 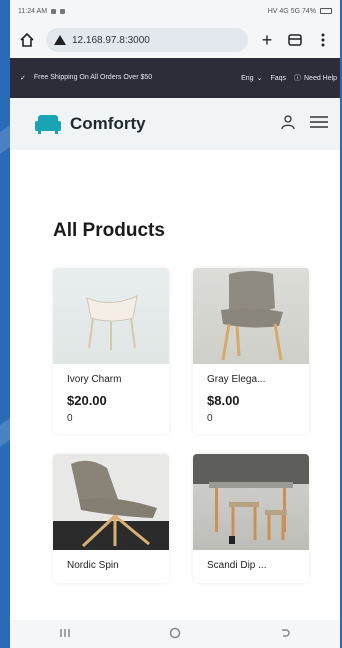 I want to click on help-label: Need Help, so click(x=321, y=78).